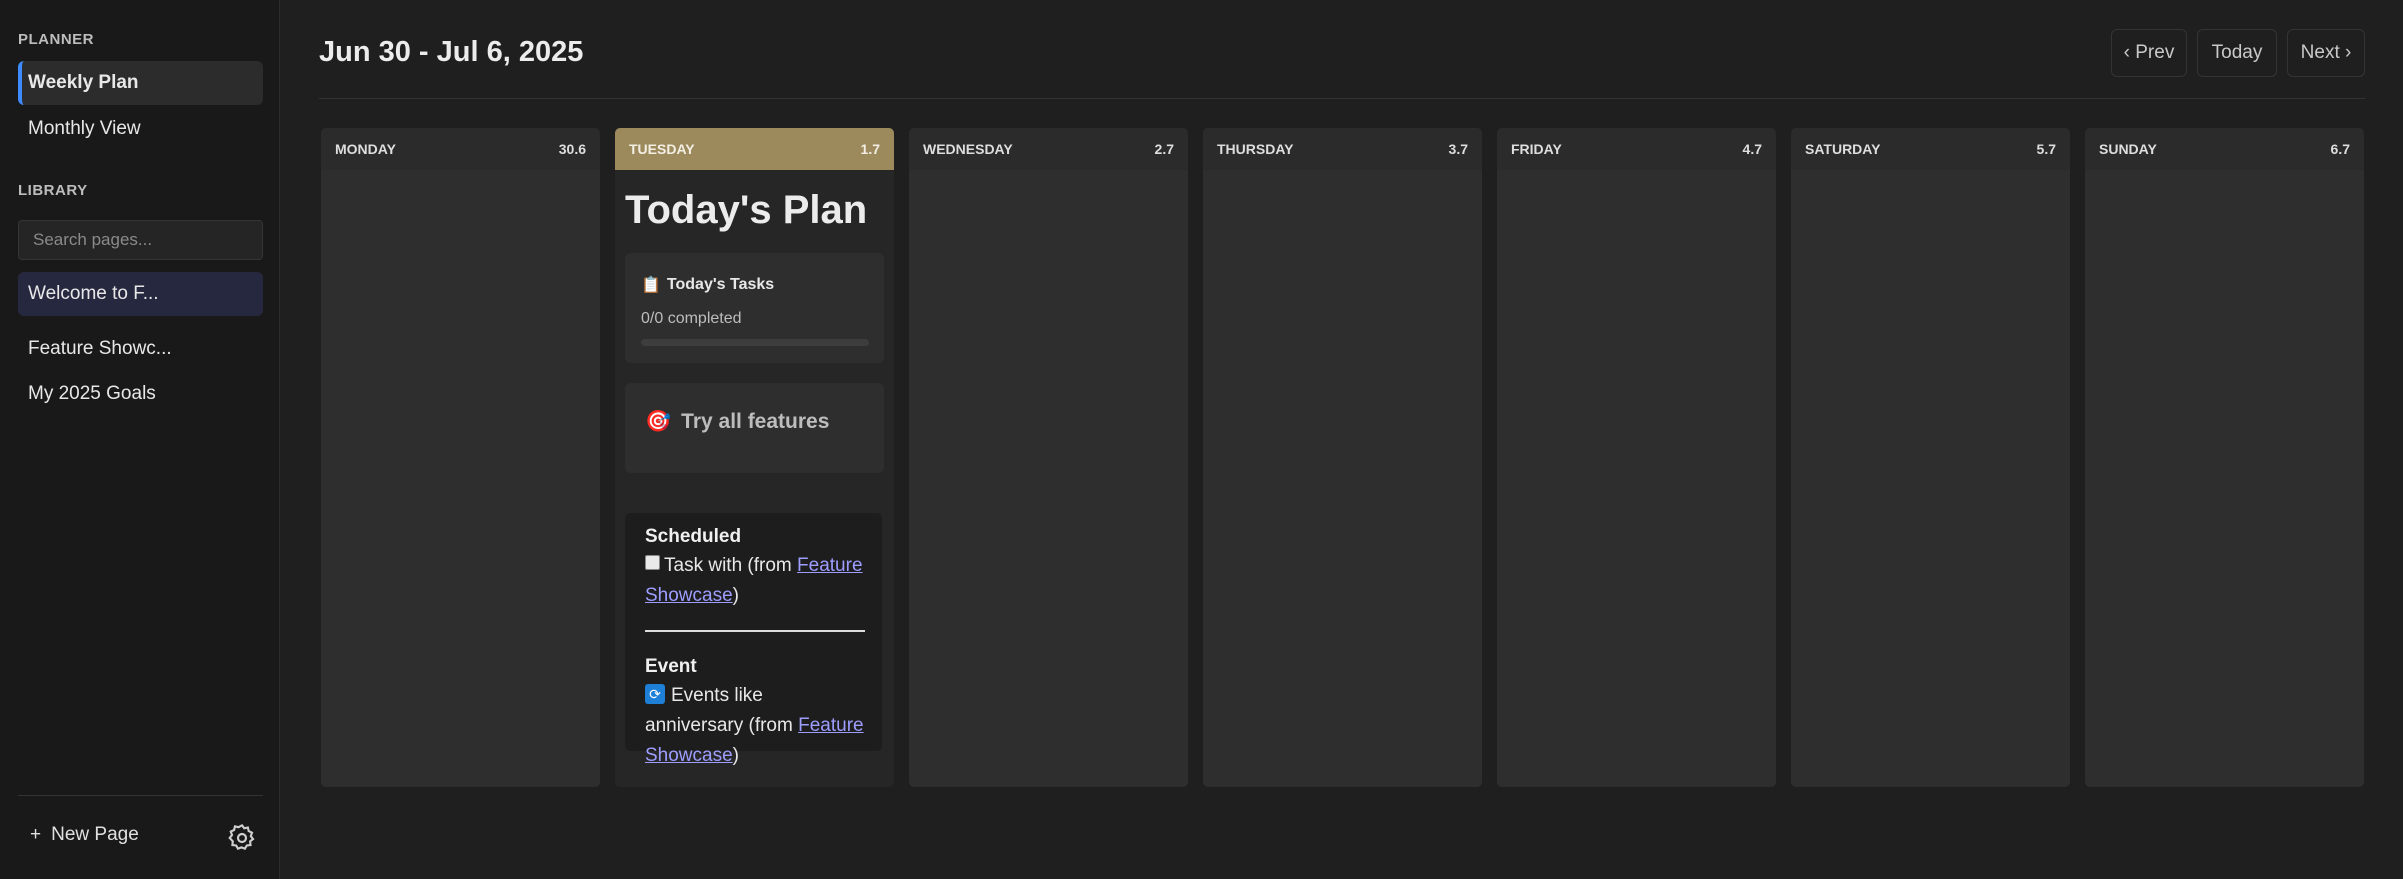 The image size is (2403, 879). Describe the element at coordinates (451, 52) in the screenshot. I see `week-range-title: Jun 30 - Jul 6, 2025` at that location.